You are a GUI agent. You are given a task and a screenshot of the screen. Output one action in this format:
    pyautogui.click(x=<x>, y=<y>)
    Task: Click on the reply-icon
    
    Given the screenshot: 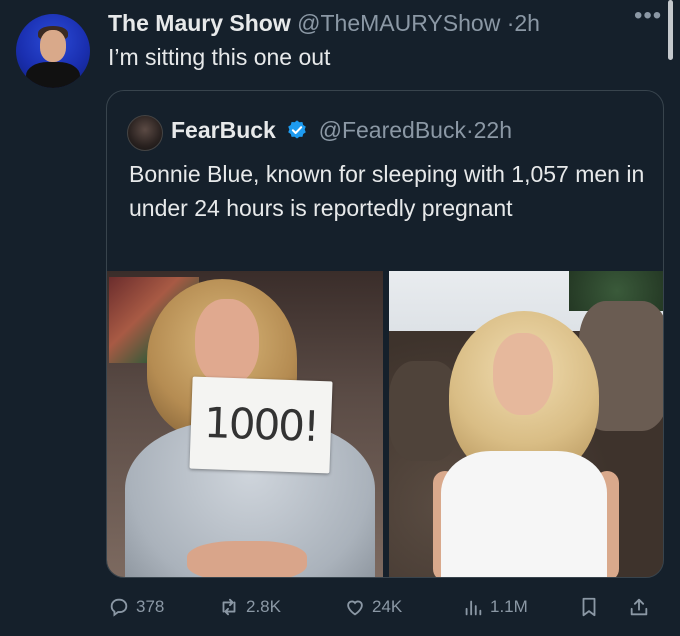 What is the action you would take?
    pyautogui.click(x=119, y=607)
    